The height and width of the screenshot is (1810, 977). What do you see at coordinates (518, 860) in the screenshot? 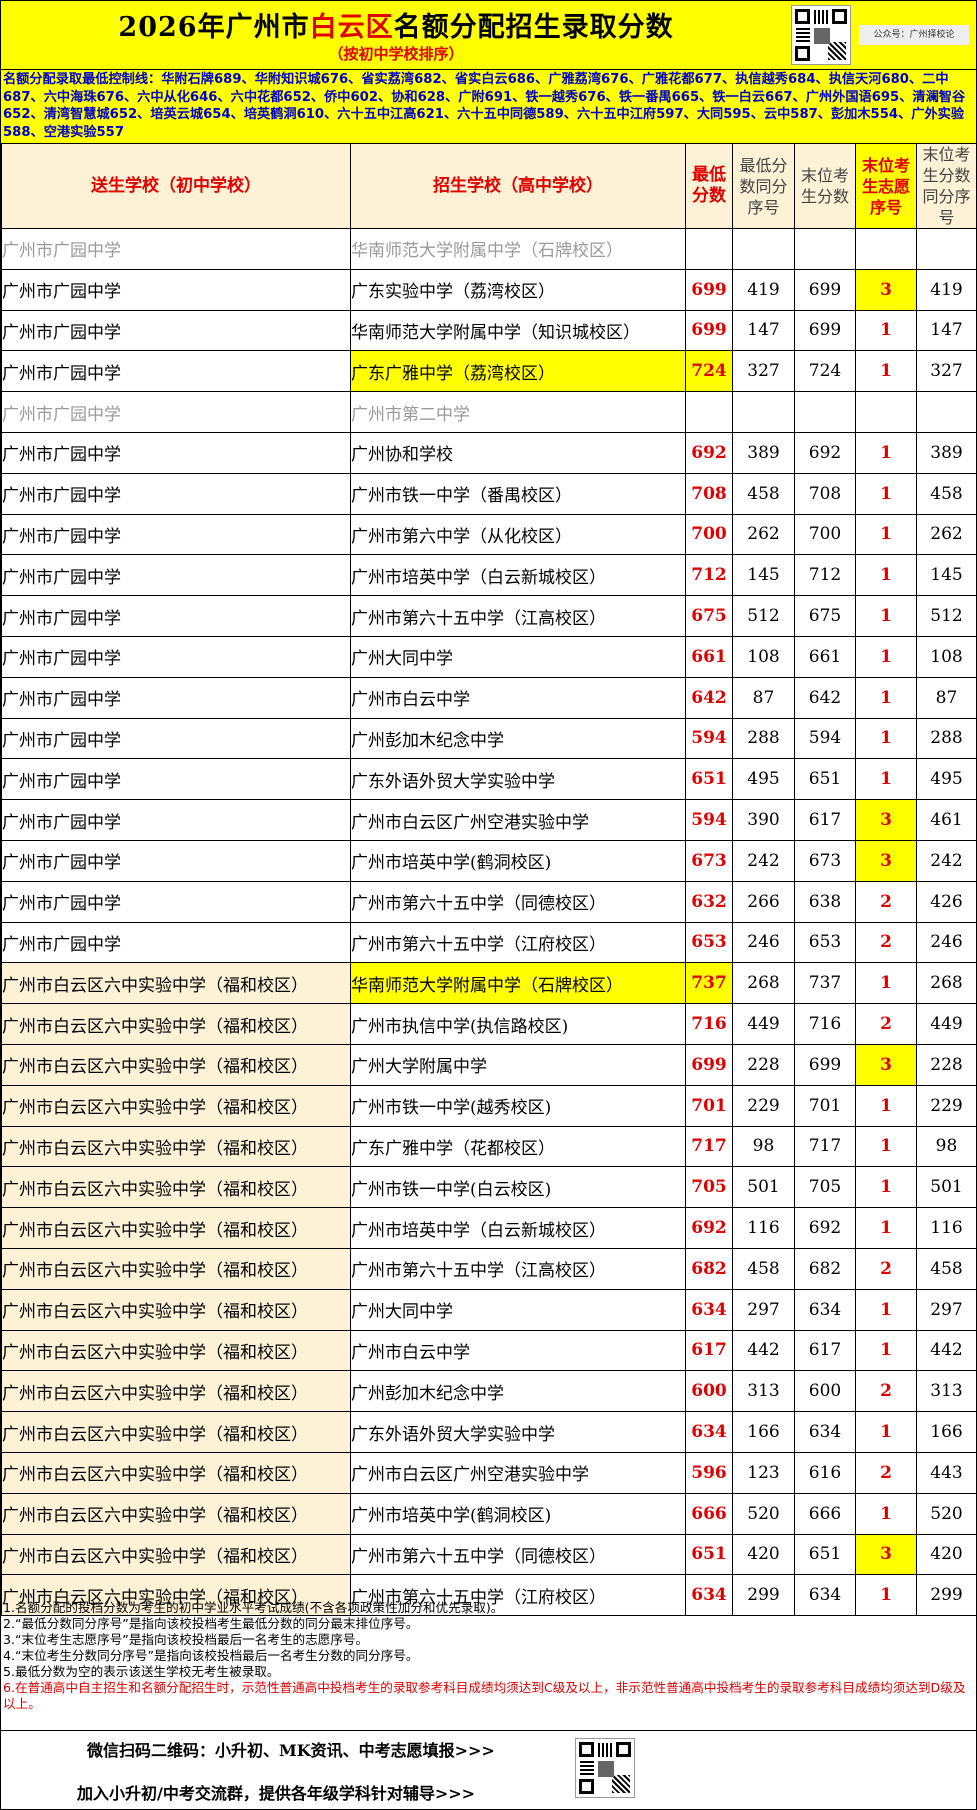
I see `cell-to-school: 广州市培英中学(鹤洞校区)` at bounding box center [518, 860].